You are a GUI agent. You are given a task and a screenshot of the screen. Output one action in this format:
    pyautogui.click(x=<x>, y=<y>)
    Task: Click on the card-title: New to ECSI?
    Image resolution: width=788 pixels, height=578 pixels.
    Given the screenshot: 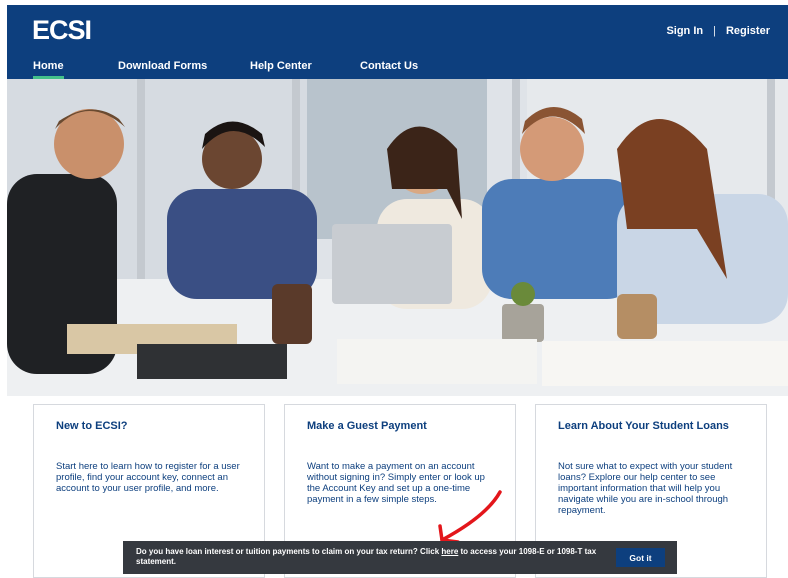 What is the action you would take?
    pyautogui.click(x=92, y=426)
    